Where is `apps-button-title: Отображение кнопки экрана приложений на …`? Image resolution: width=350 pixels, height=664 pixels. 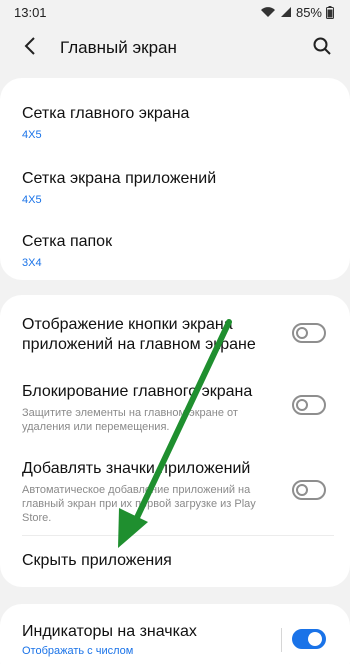 apps-button-title: Отображение кнопки экрана приложений на … is located at coordinates (139, 334).